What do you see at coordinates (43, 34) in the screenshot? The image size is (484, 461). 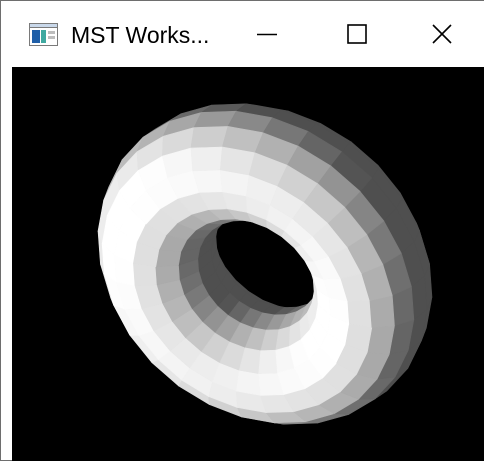 I see `app-window-icon` at bounding box center [43, 34].